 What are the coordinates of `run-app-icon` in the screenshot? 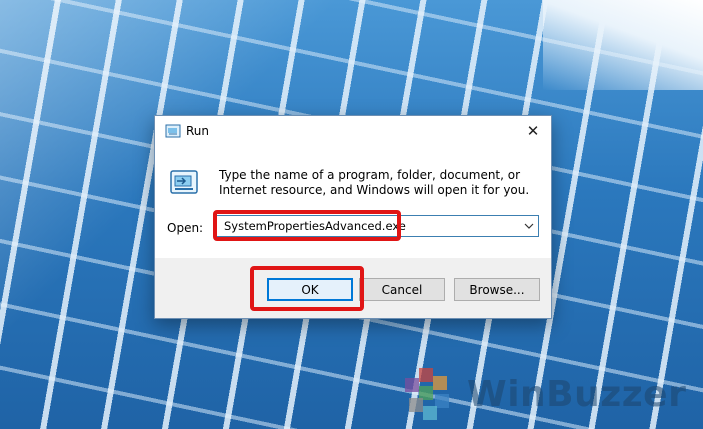 It's located at (173, 131).